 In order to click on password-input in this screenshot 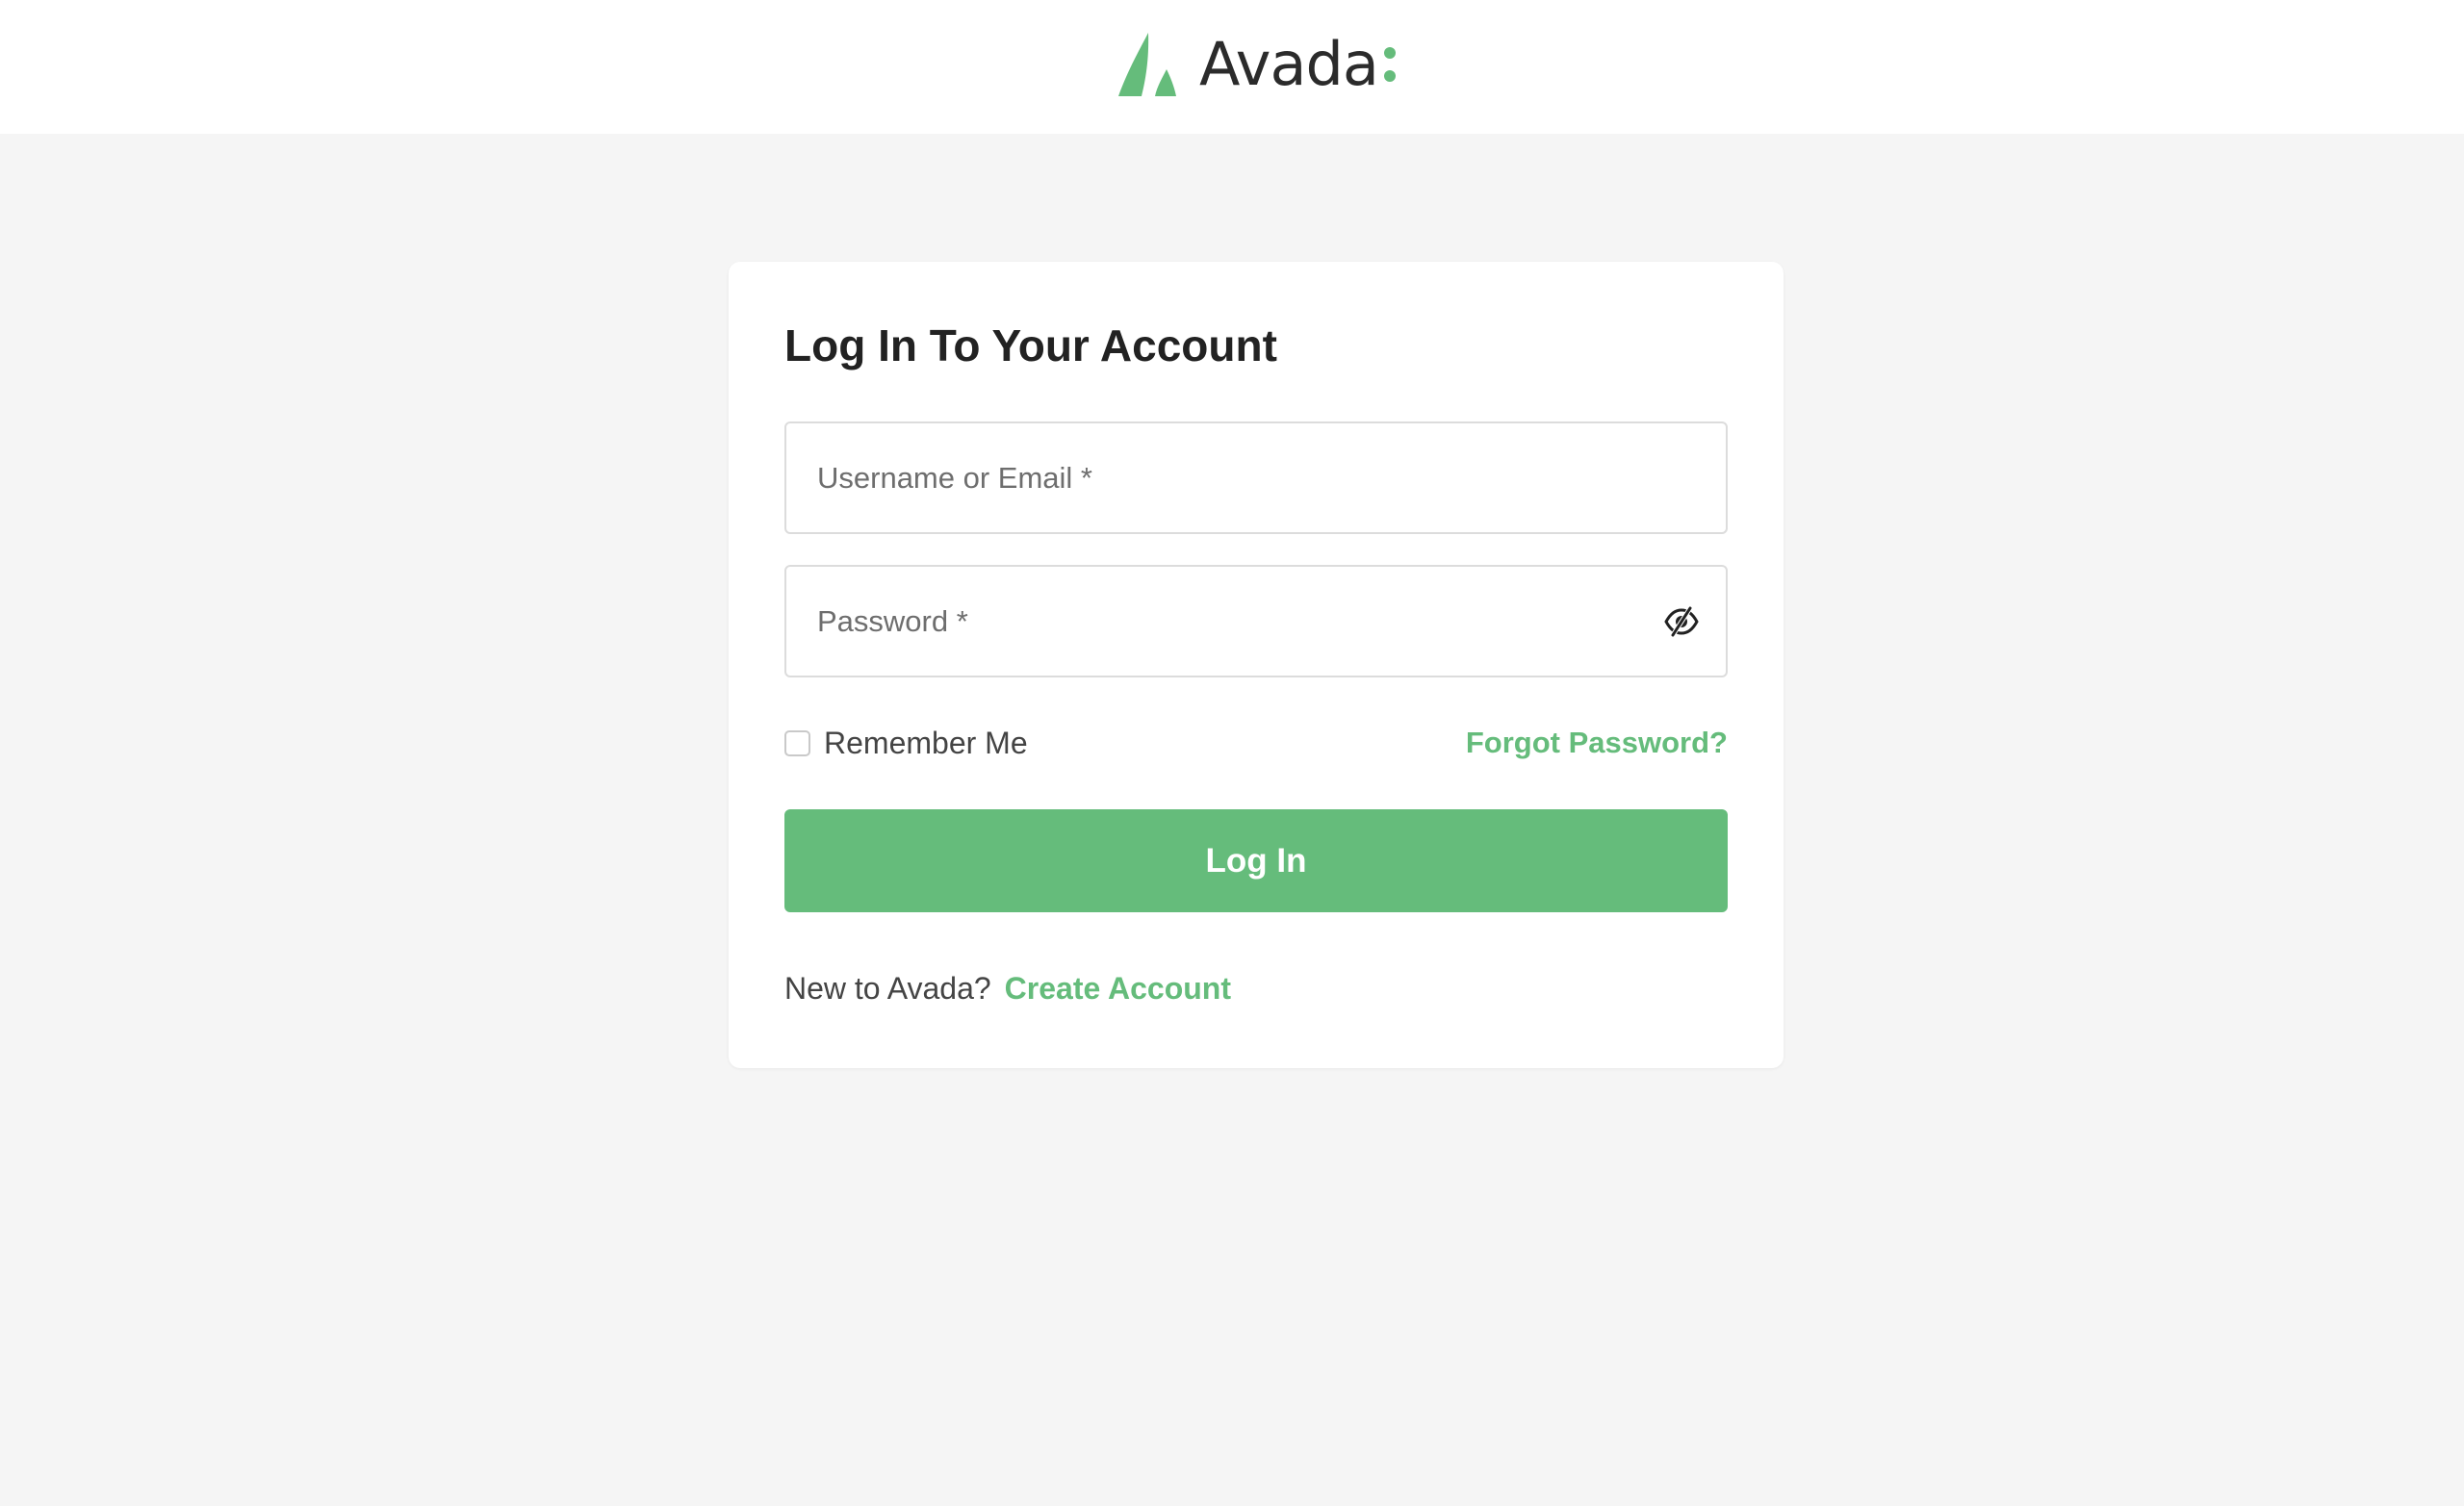, I will do `click(1256, 621)`.